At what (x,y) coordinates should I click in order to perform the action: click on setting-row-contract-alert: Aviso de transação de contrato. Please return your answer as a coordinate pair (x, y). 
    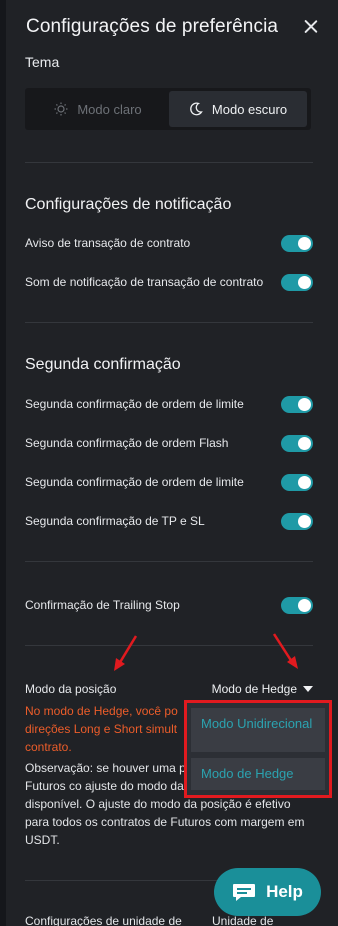
    Looking at the image, I should click on (169, 243).